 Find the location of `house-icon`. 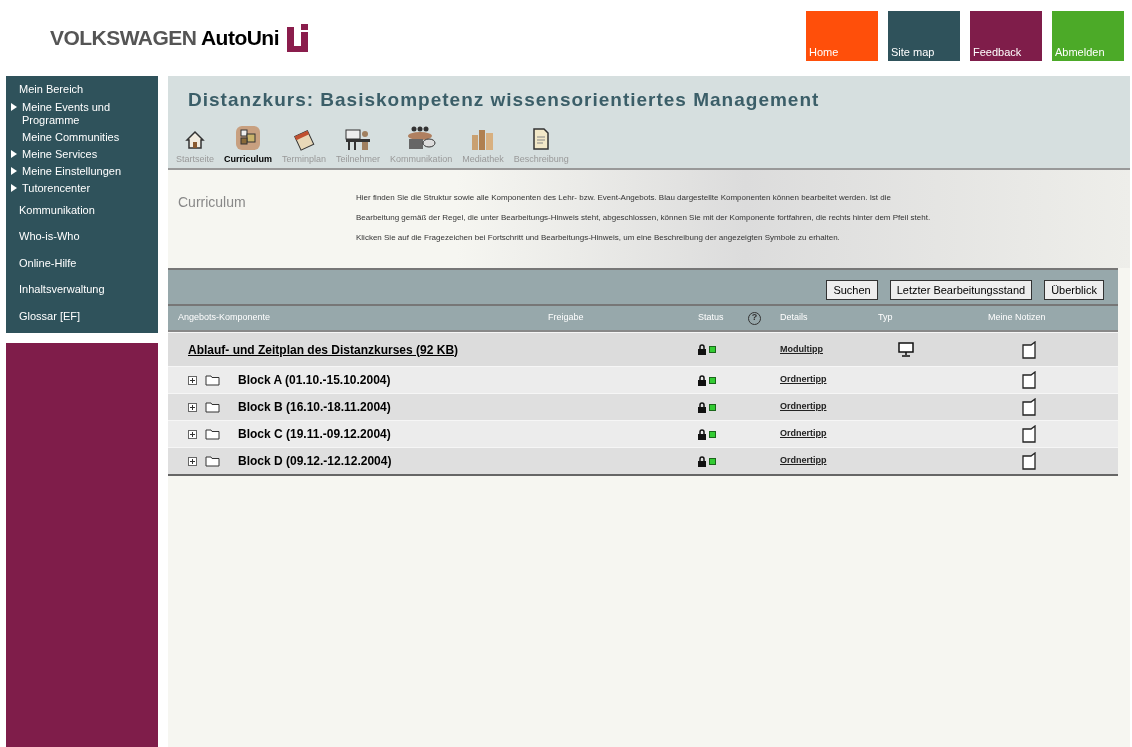

house-icon is located at coordinates (195, 139).